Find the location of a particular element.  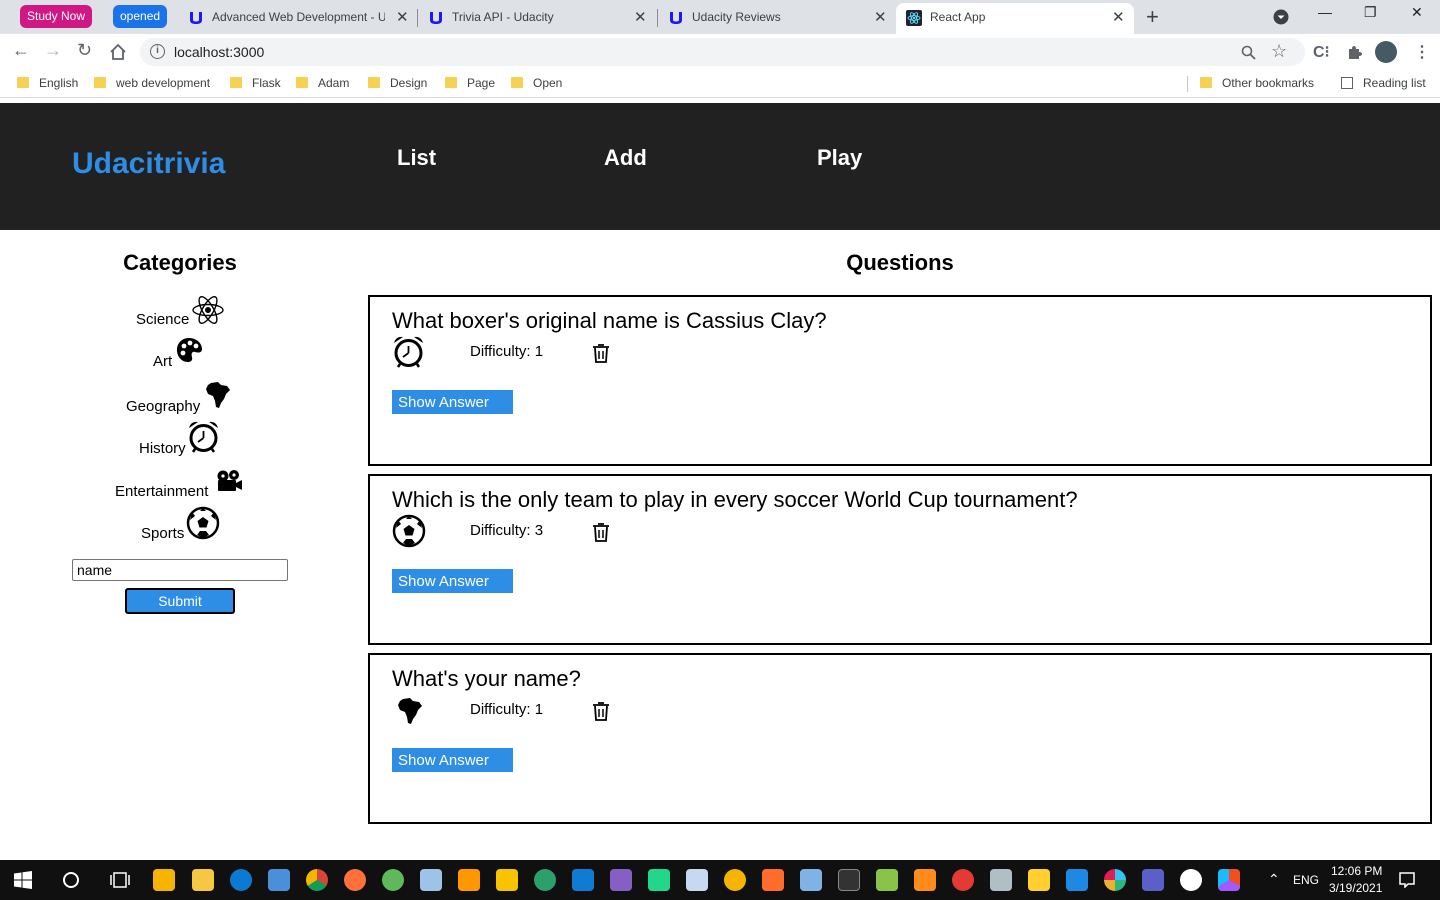

close-window-icon: ✕ is located at coordinates (1417, 12).